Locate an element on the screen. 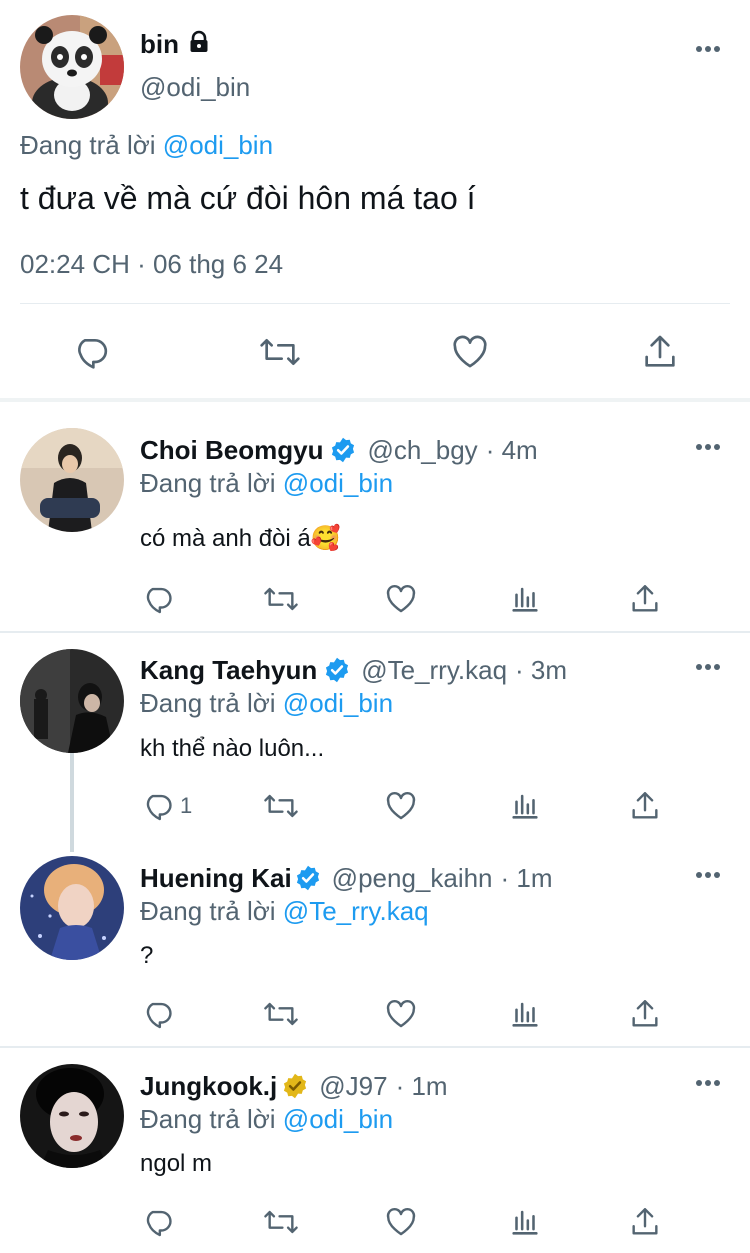  lock-icon is located at coordinates (199, 44).